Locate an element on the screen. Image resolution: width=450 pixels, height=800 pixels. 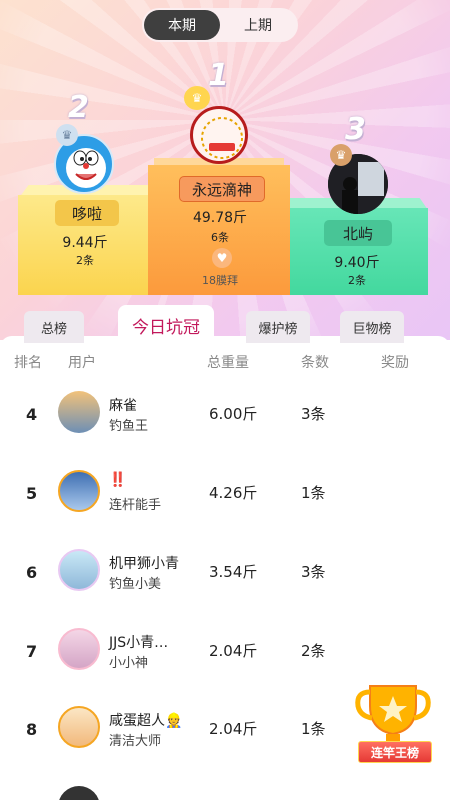
rank-number-2: 2 is located at coordinates (78, 107).